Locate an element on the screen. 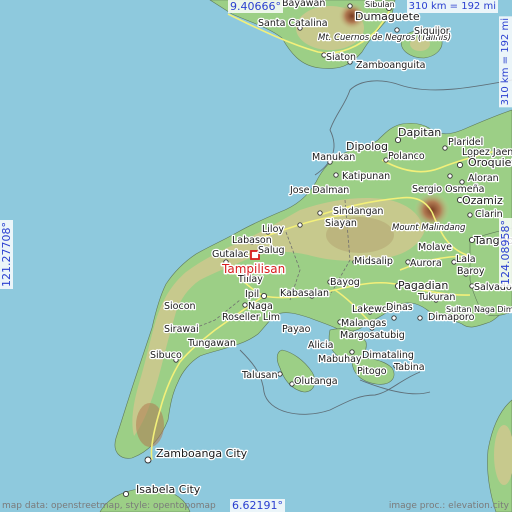  label-talusan: Talusan is located at coordinates (259, 375).